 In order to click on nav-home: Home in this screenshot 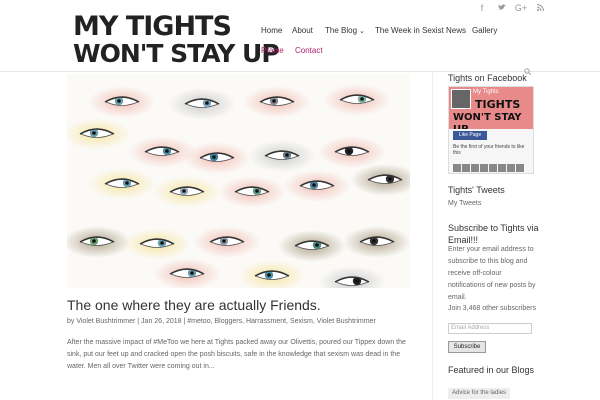, I will do `click(271, 30)`.